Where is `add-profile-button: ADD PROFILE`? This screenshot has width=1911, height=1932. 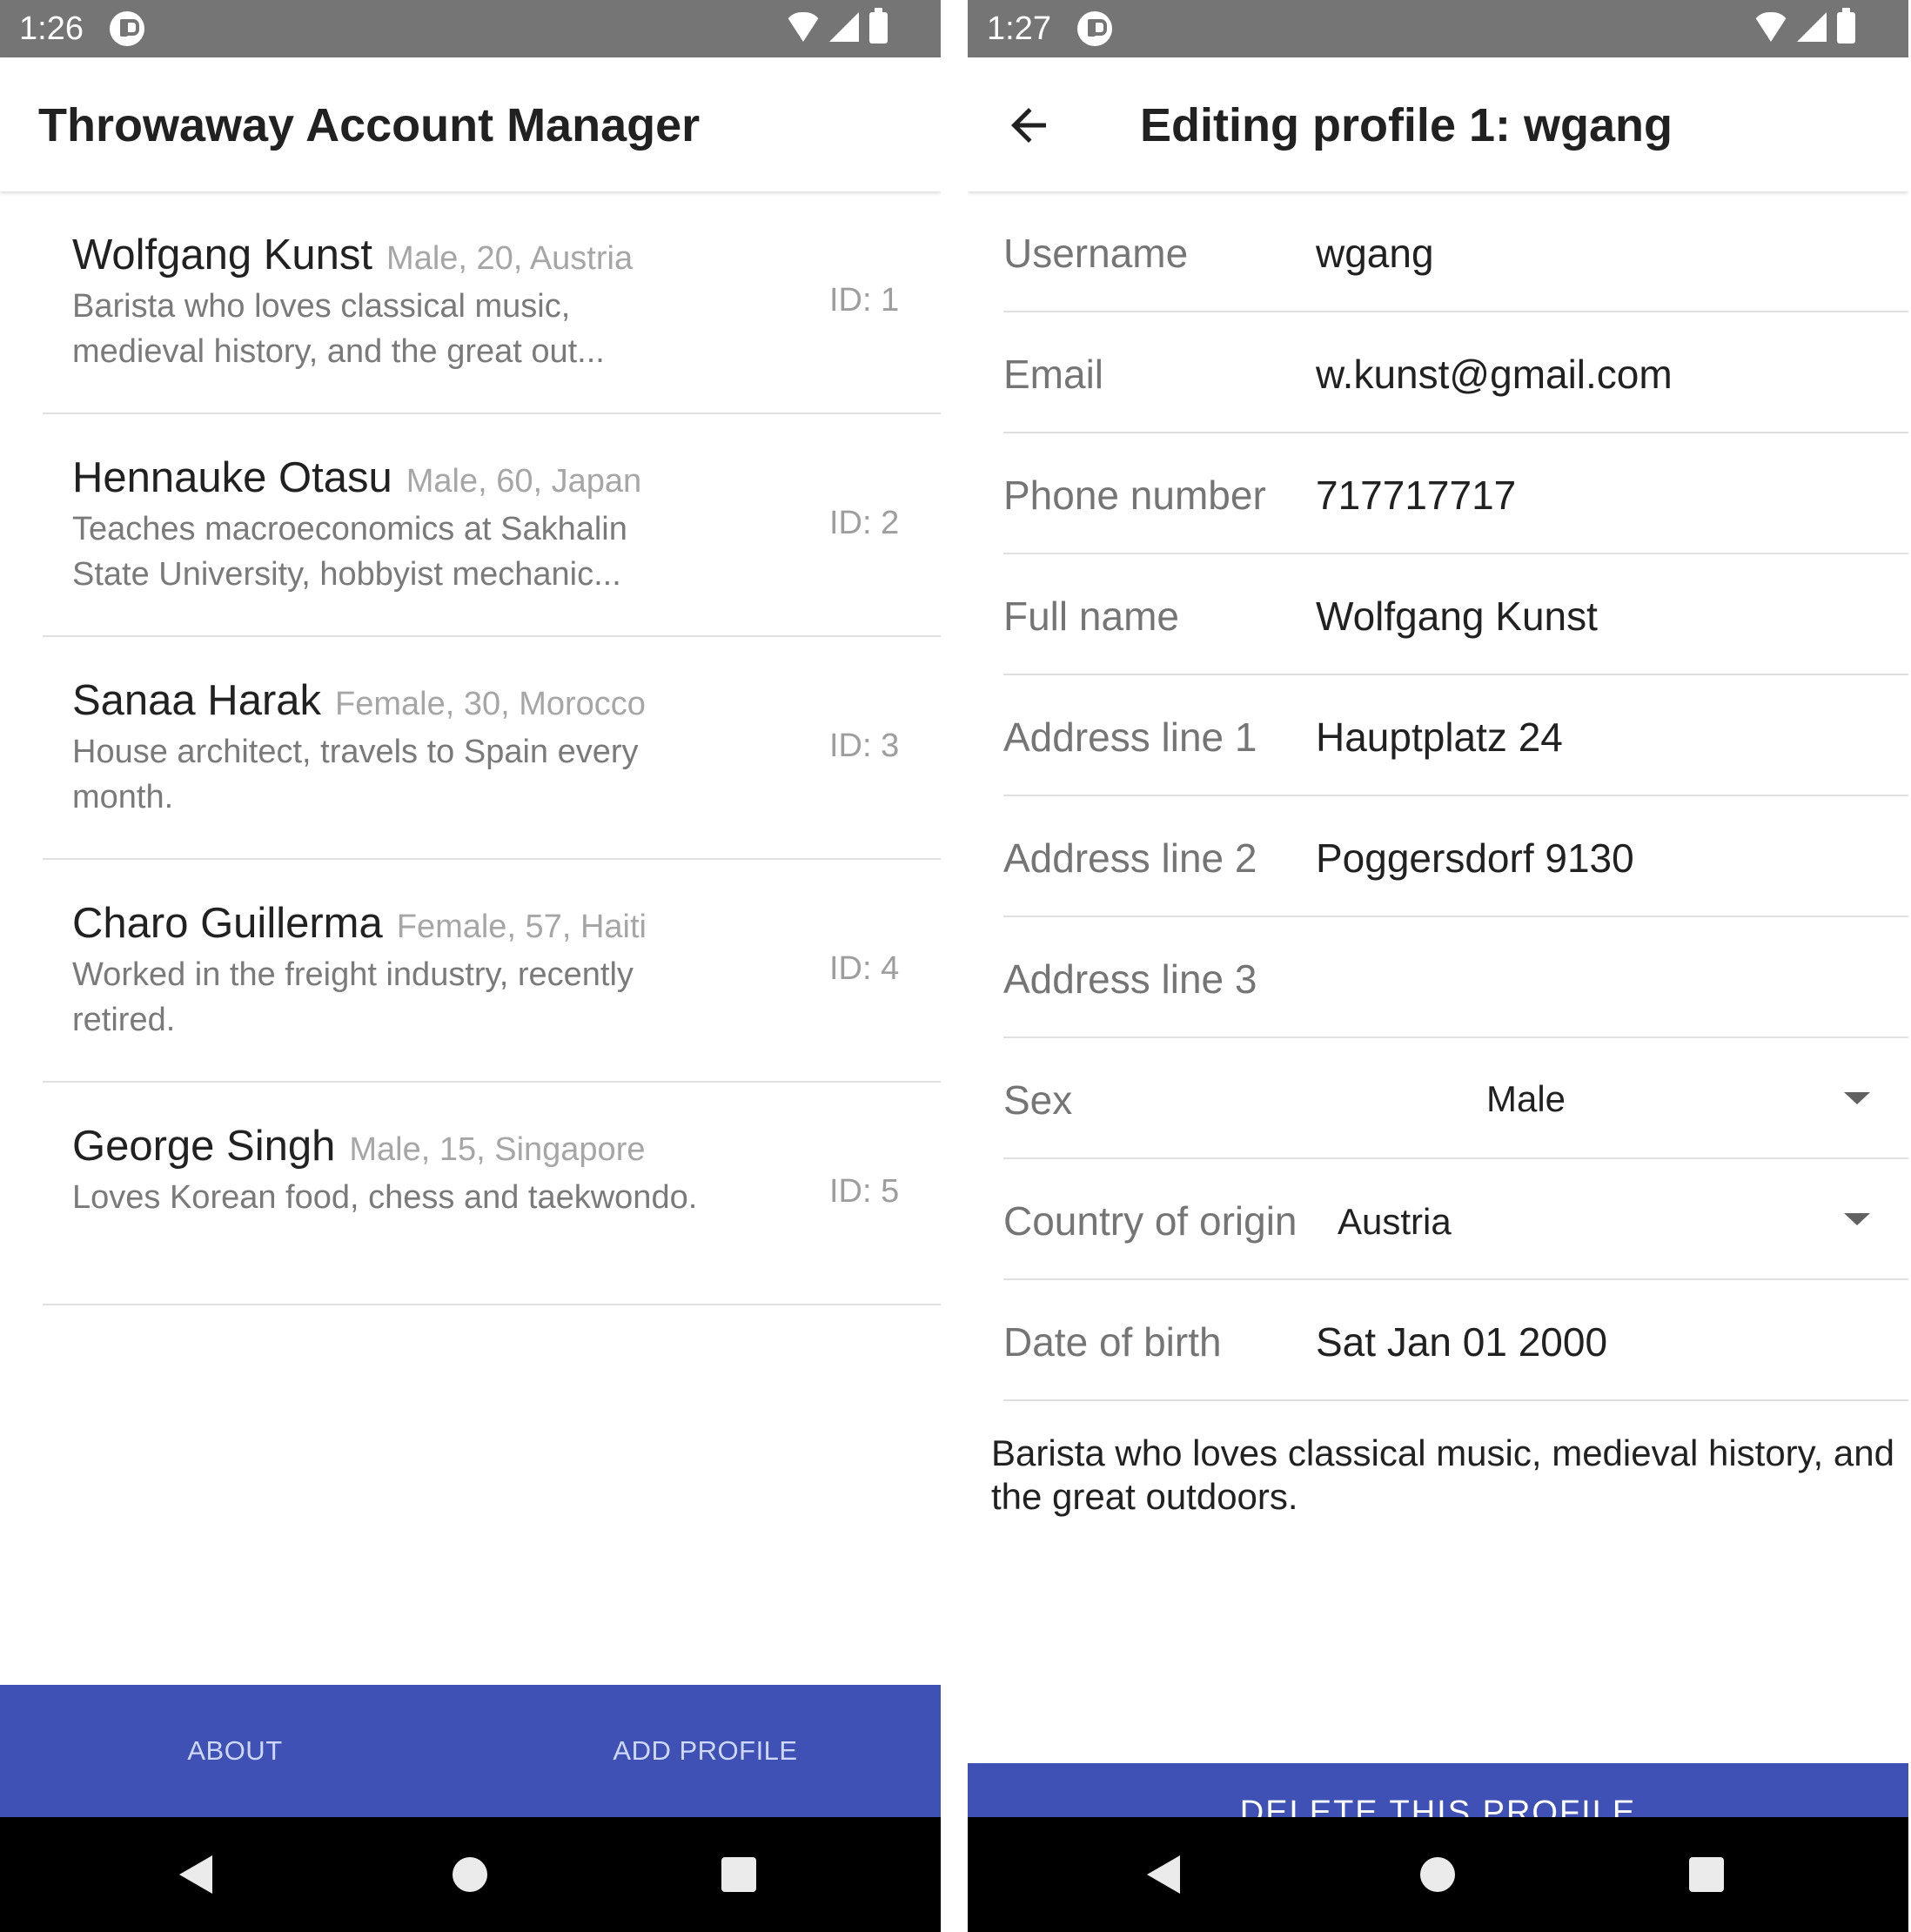
add-profile-button: ADD PROFILE is located at coordinates (705, 1751).